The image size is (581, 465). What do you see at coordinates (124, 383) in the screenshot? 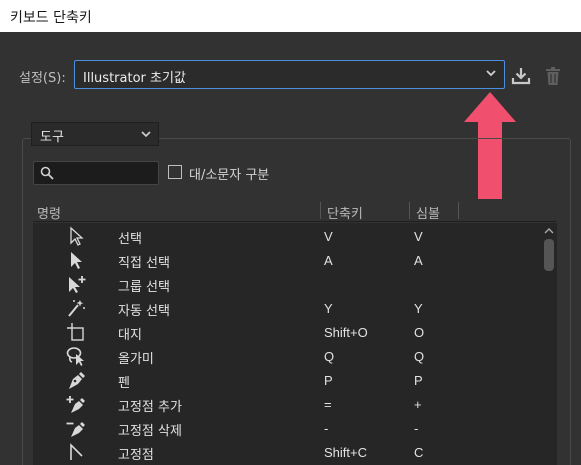
I see `row-command: 펜` at bounding box center [124, 383].